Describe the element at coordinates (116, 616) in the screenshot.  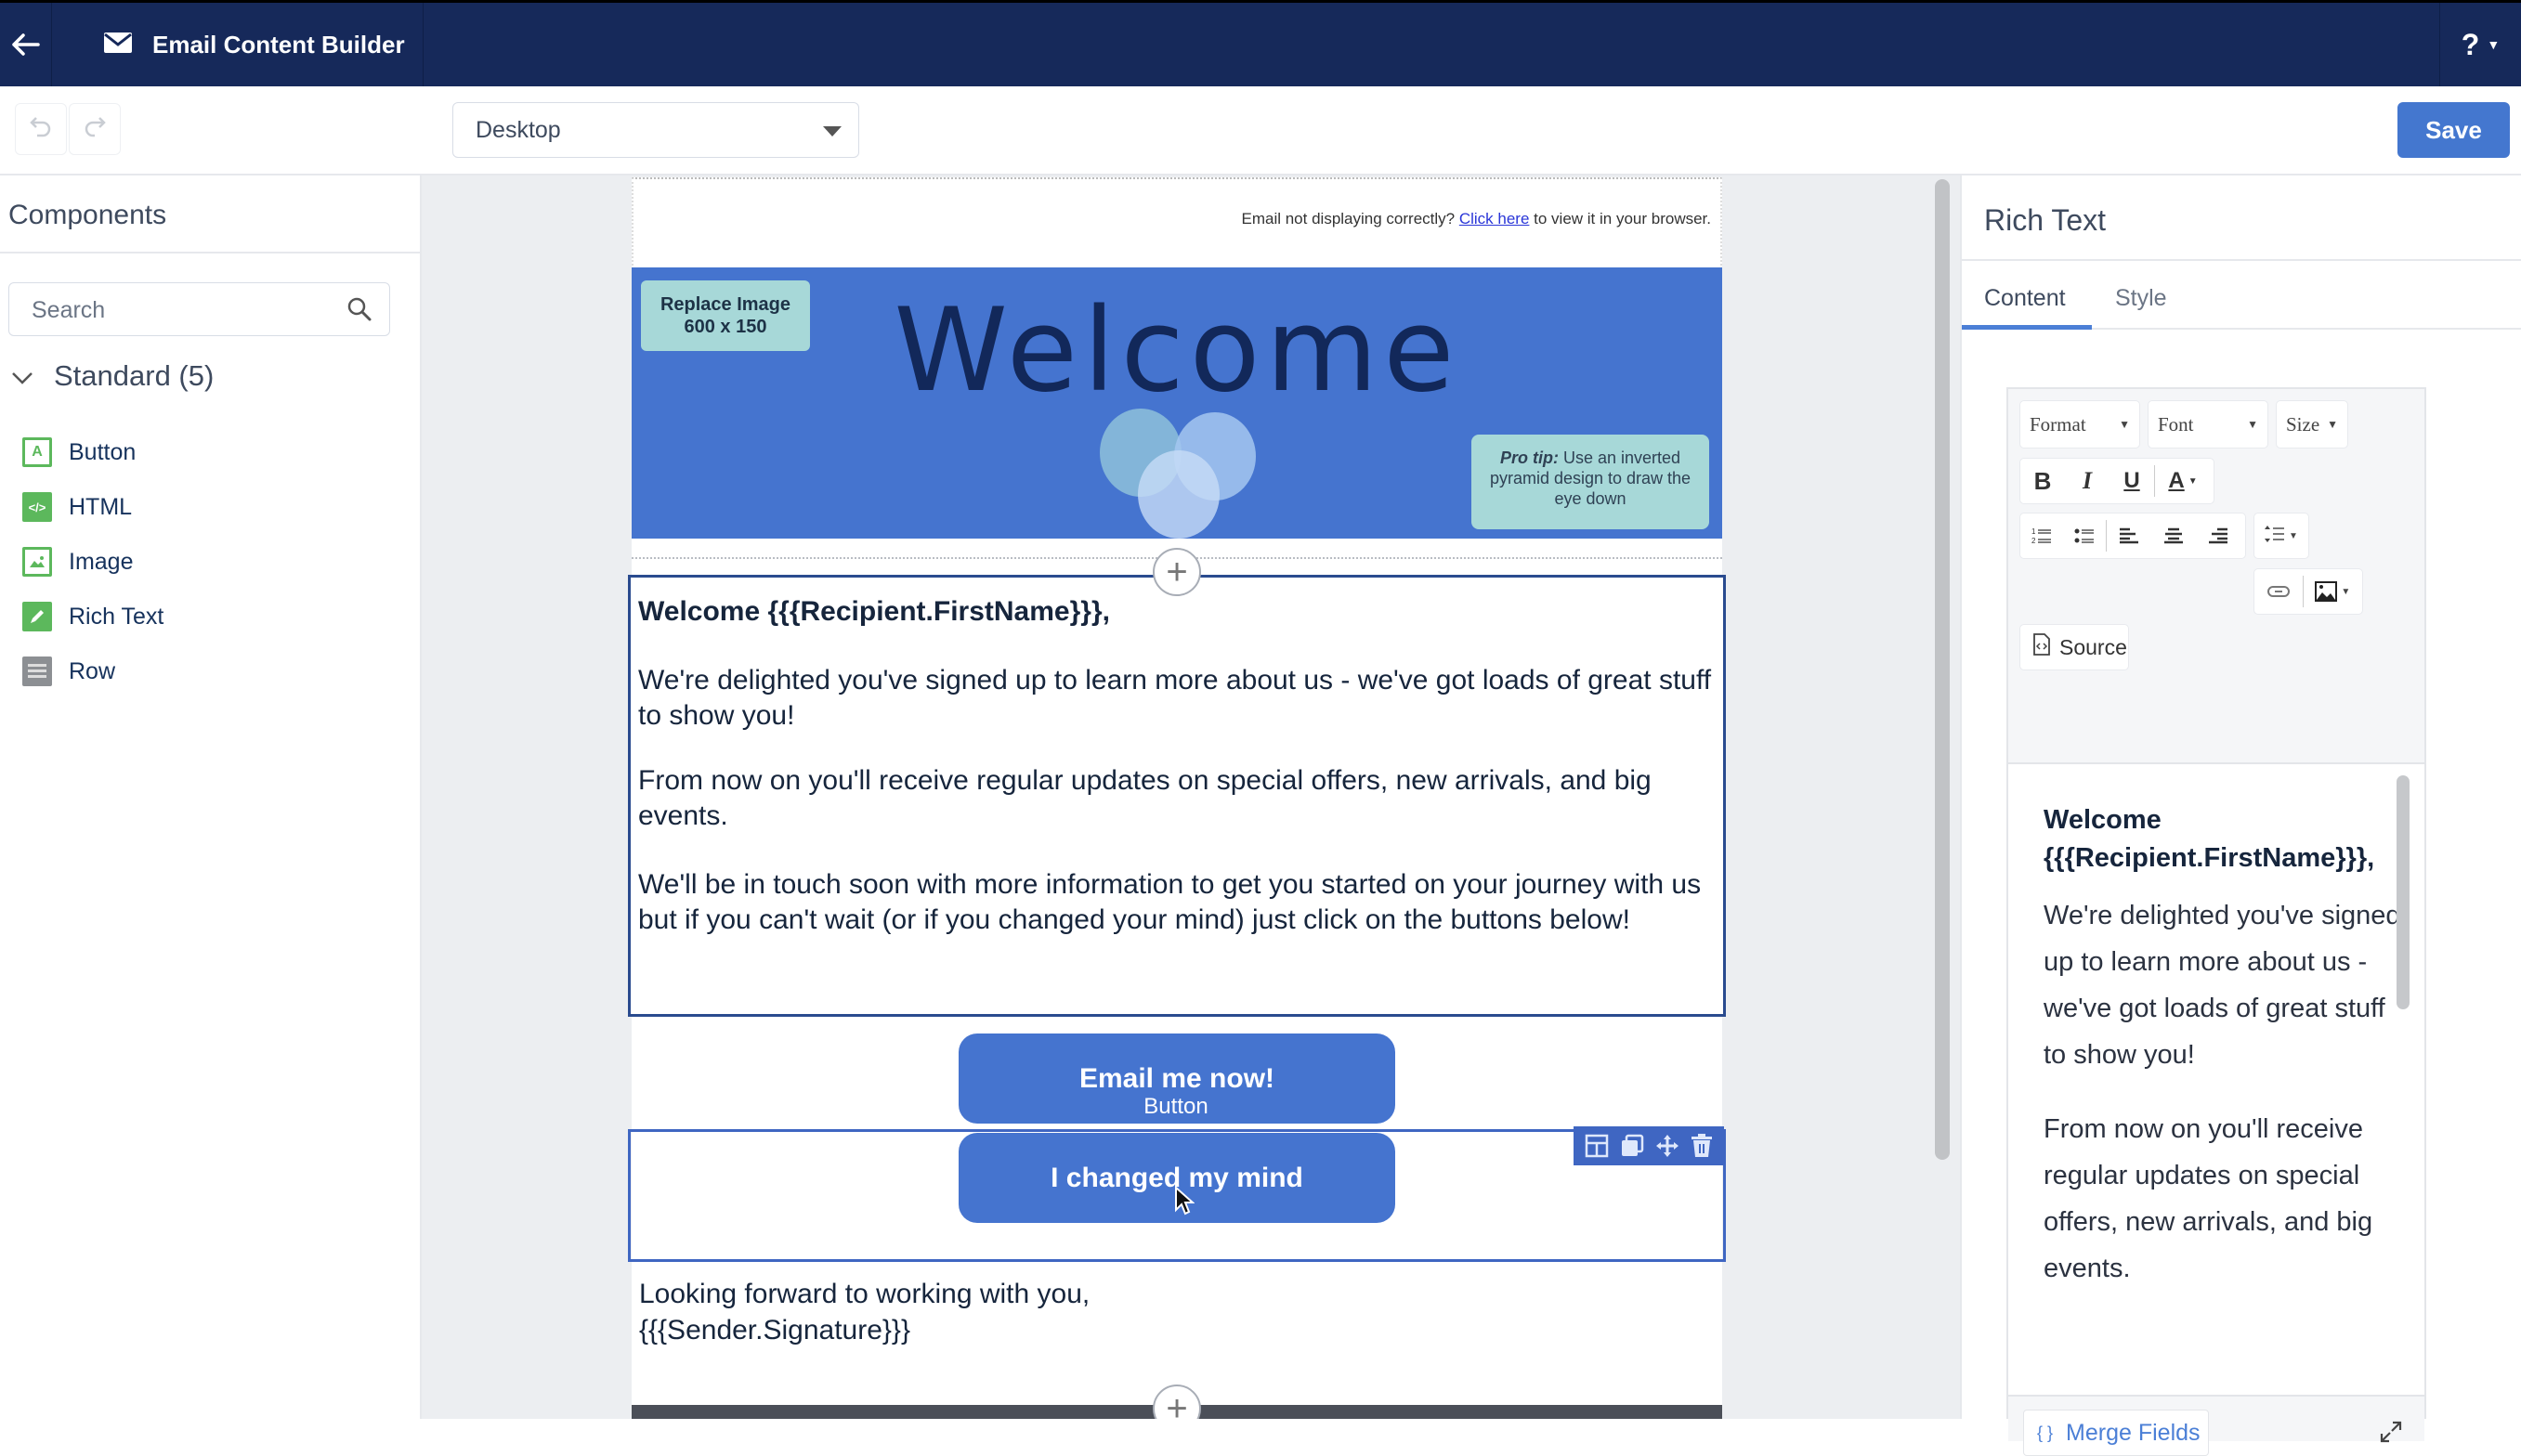
I see `component-item-label: Rich Text` at that location.